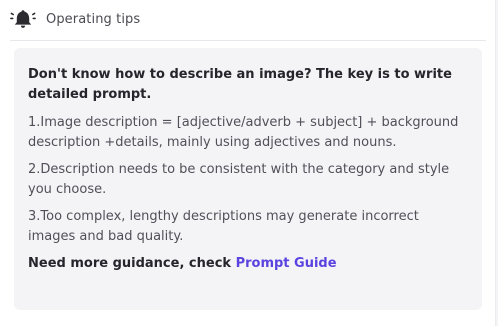 This screenshot has width=498, height=326. What do you see at coordinates (23, 19) in the screenshot?
I see `bell-icon` at bounding box center [23, 19].